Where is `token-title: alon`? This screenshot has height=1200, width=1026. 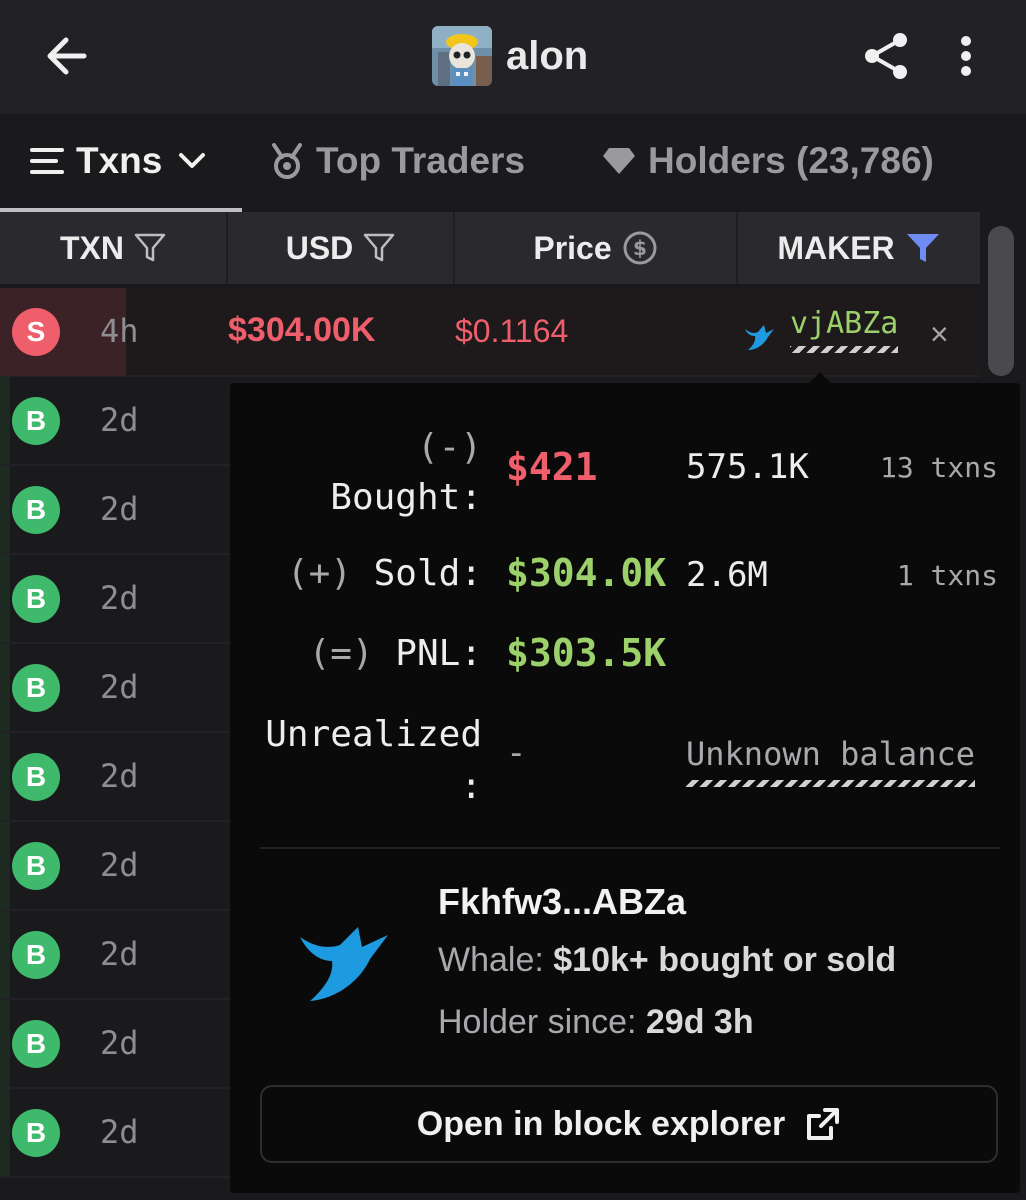
token-title: alon is located at coordinates (510, 56).